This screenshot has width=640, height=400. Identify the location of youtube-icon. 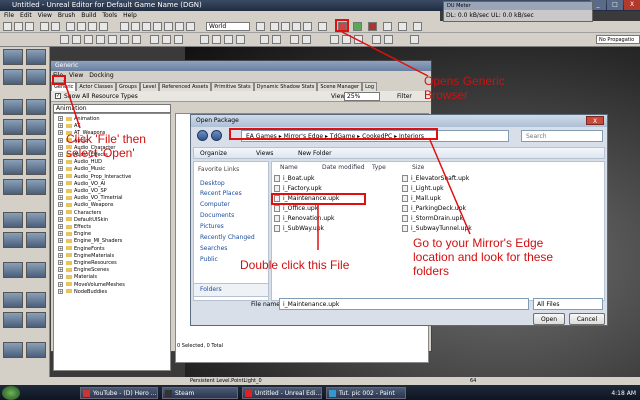
(86, 393).